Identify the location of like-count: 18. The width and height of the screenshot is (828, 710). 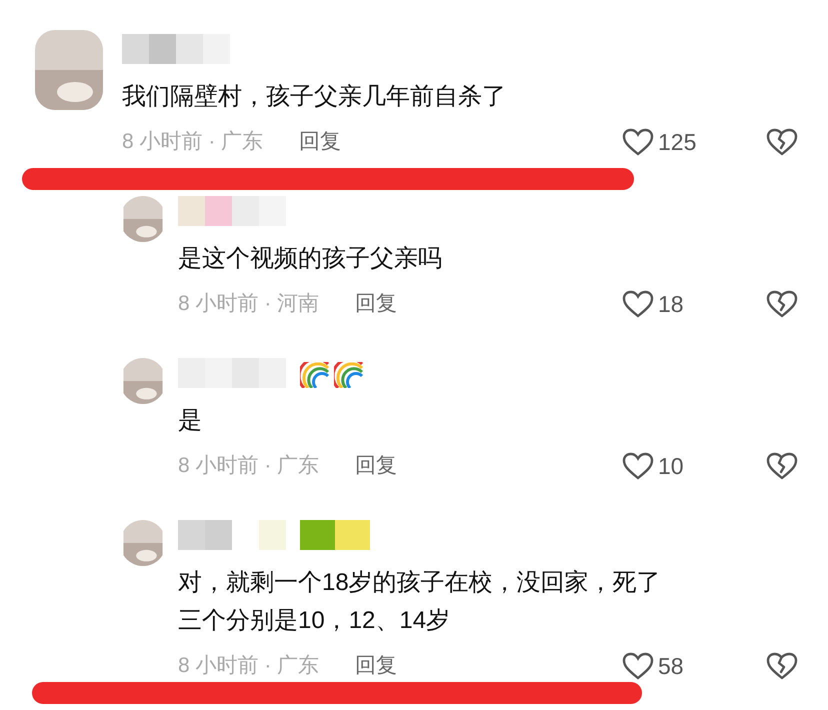
(671, 304).